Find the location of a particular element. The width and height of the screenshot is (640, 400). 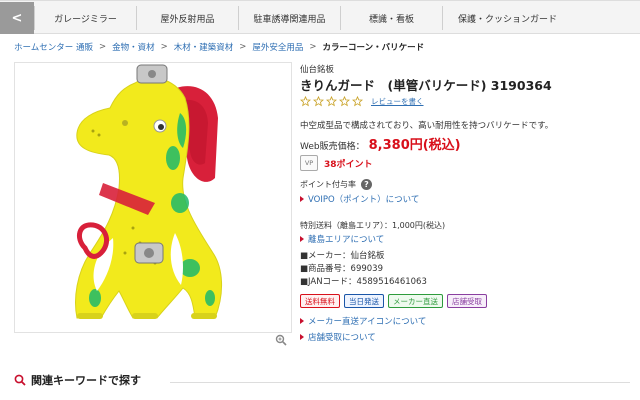

divider is located at coordinates (400, 382).